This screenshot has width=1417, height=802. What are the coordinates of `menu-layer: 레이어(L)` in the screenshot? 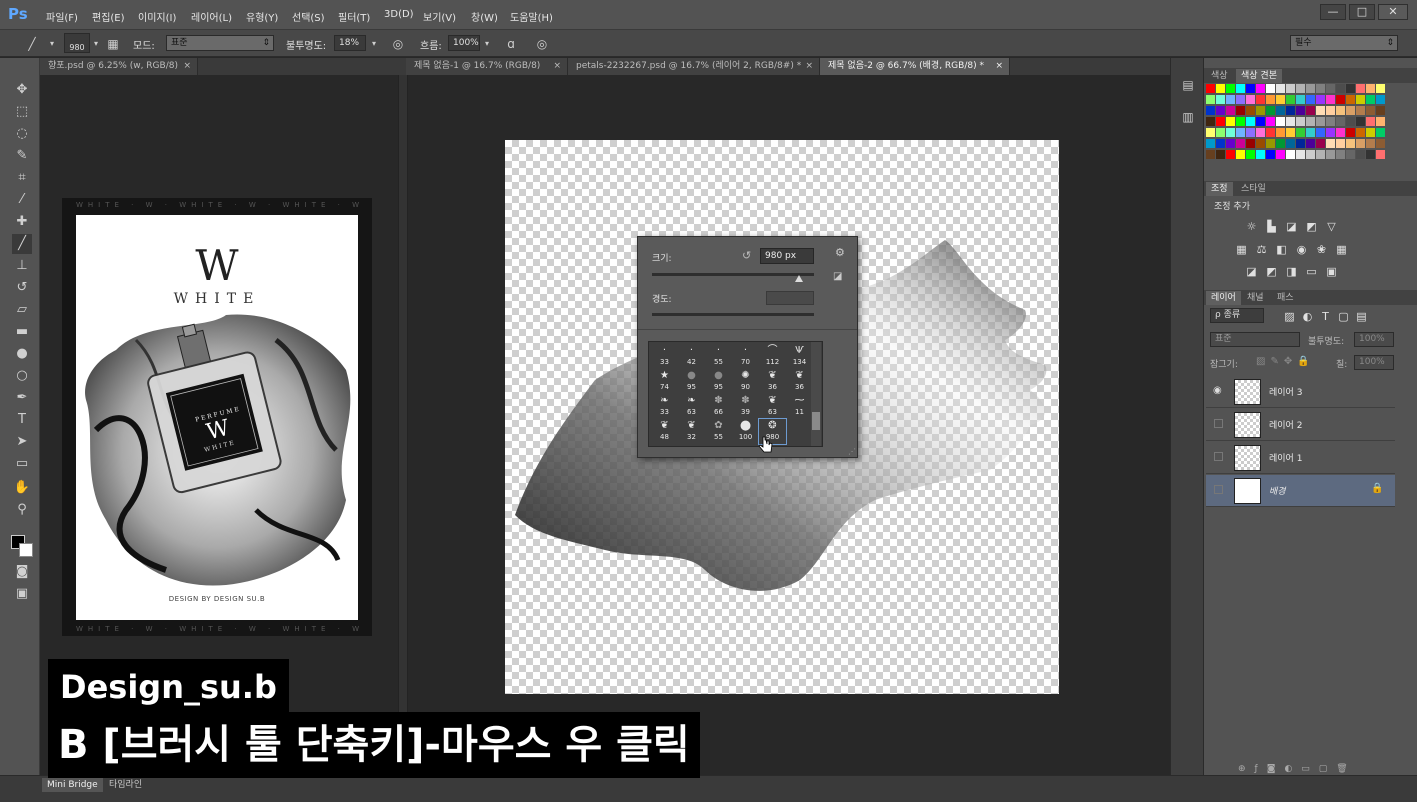 It's located at (211, 16).